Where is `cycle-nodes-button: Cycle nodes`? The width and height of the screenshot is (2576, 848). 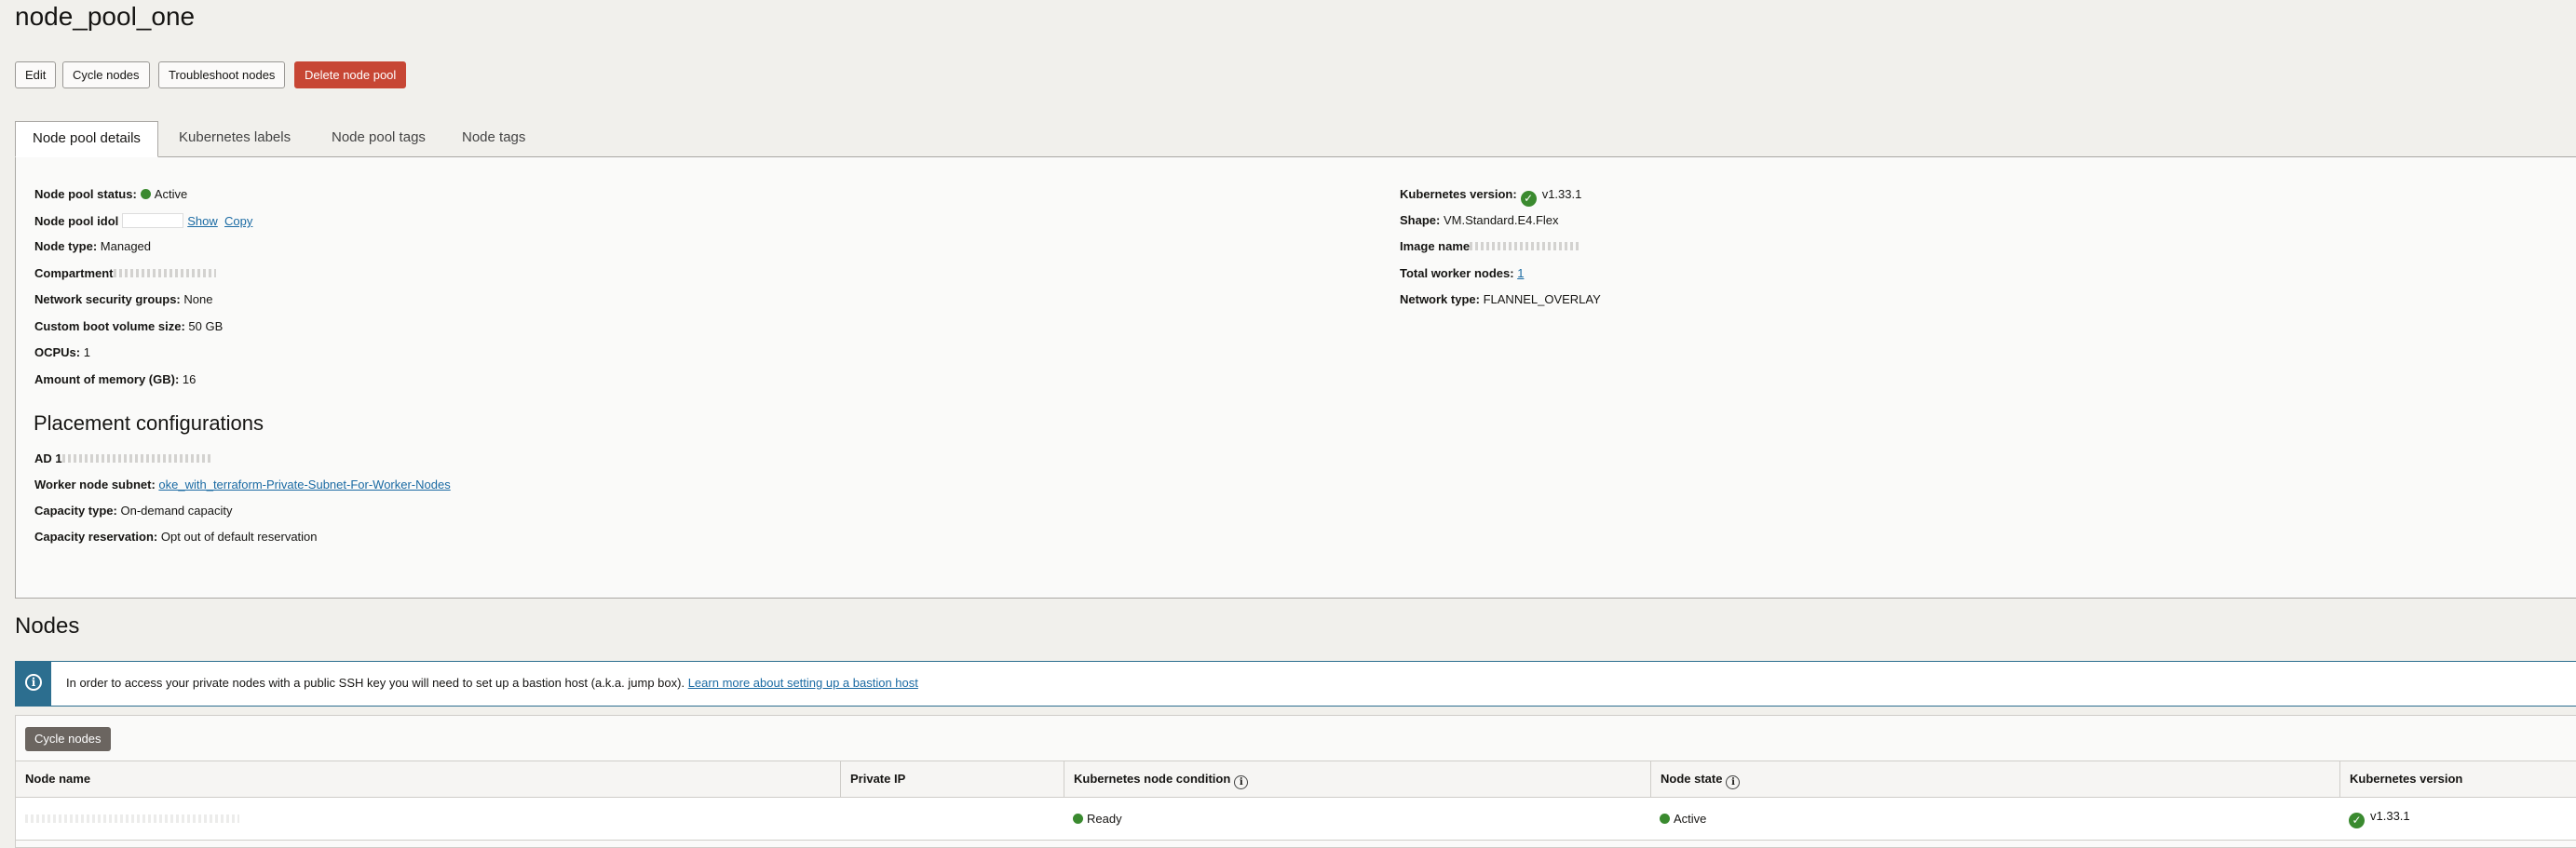 cycle-nodes-button: Cycle nodes is located at coordinates (106, 75).